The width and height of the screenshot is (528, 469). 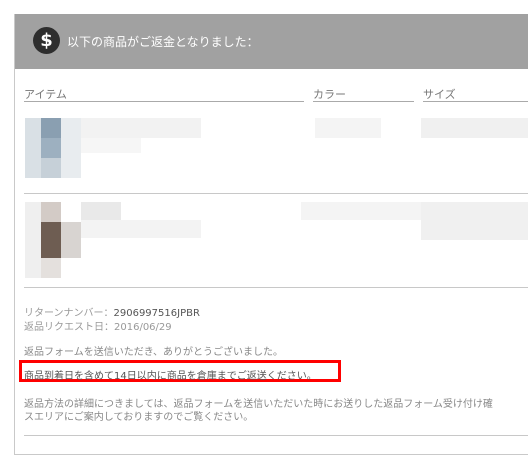 What do you see at coordinates (164, 101) in the screenshot?
I see `column-item-underline` at bounding box center [164, 101].